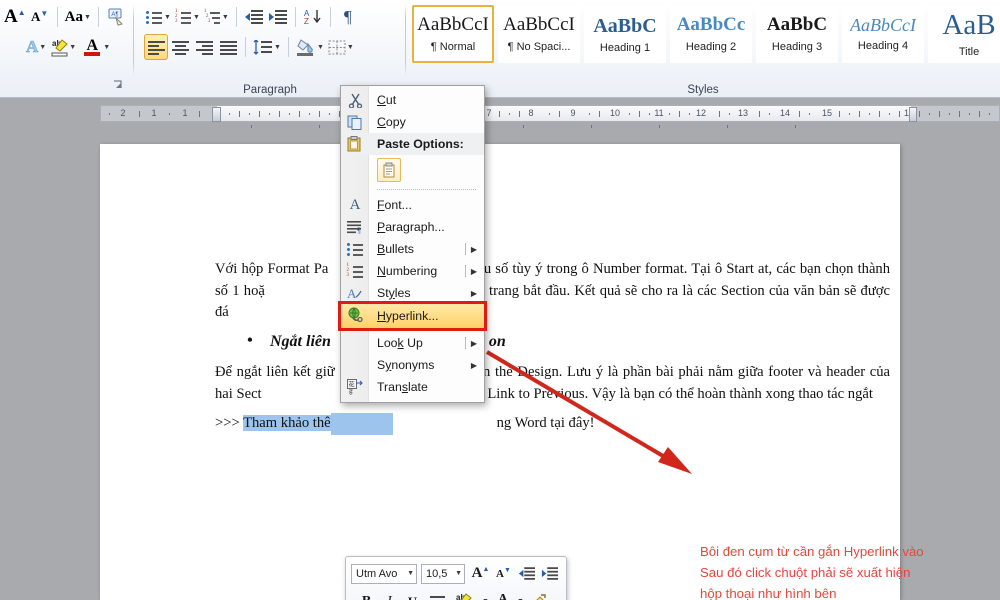 The height and width of the screenshot is (600, 1000). What do you see at coordinates (812, 551) in the screenshot?
I see `annotation-line-1: Bôi đen cụm từ cần gắn Hyperlink vào` at bounding box center [812, 551].